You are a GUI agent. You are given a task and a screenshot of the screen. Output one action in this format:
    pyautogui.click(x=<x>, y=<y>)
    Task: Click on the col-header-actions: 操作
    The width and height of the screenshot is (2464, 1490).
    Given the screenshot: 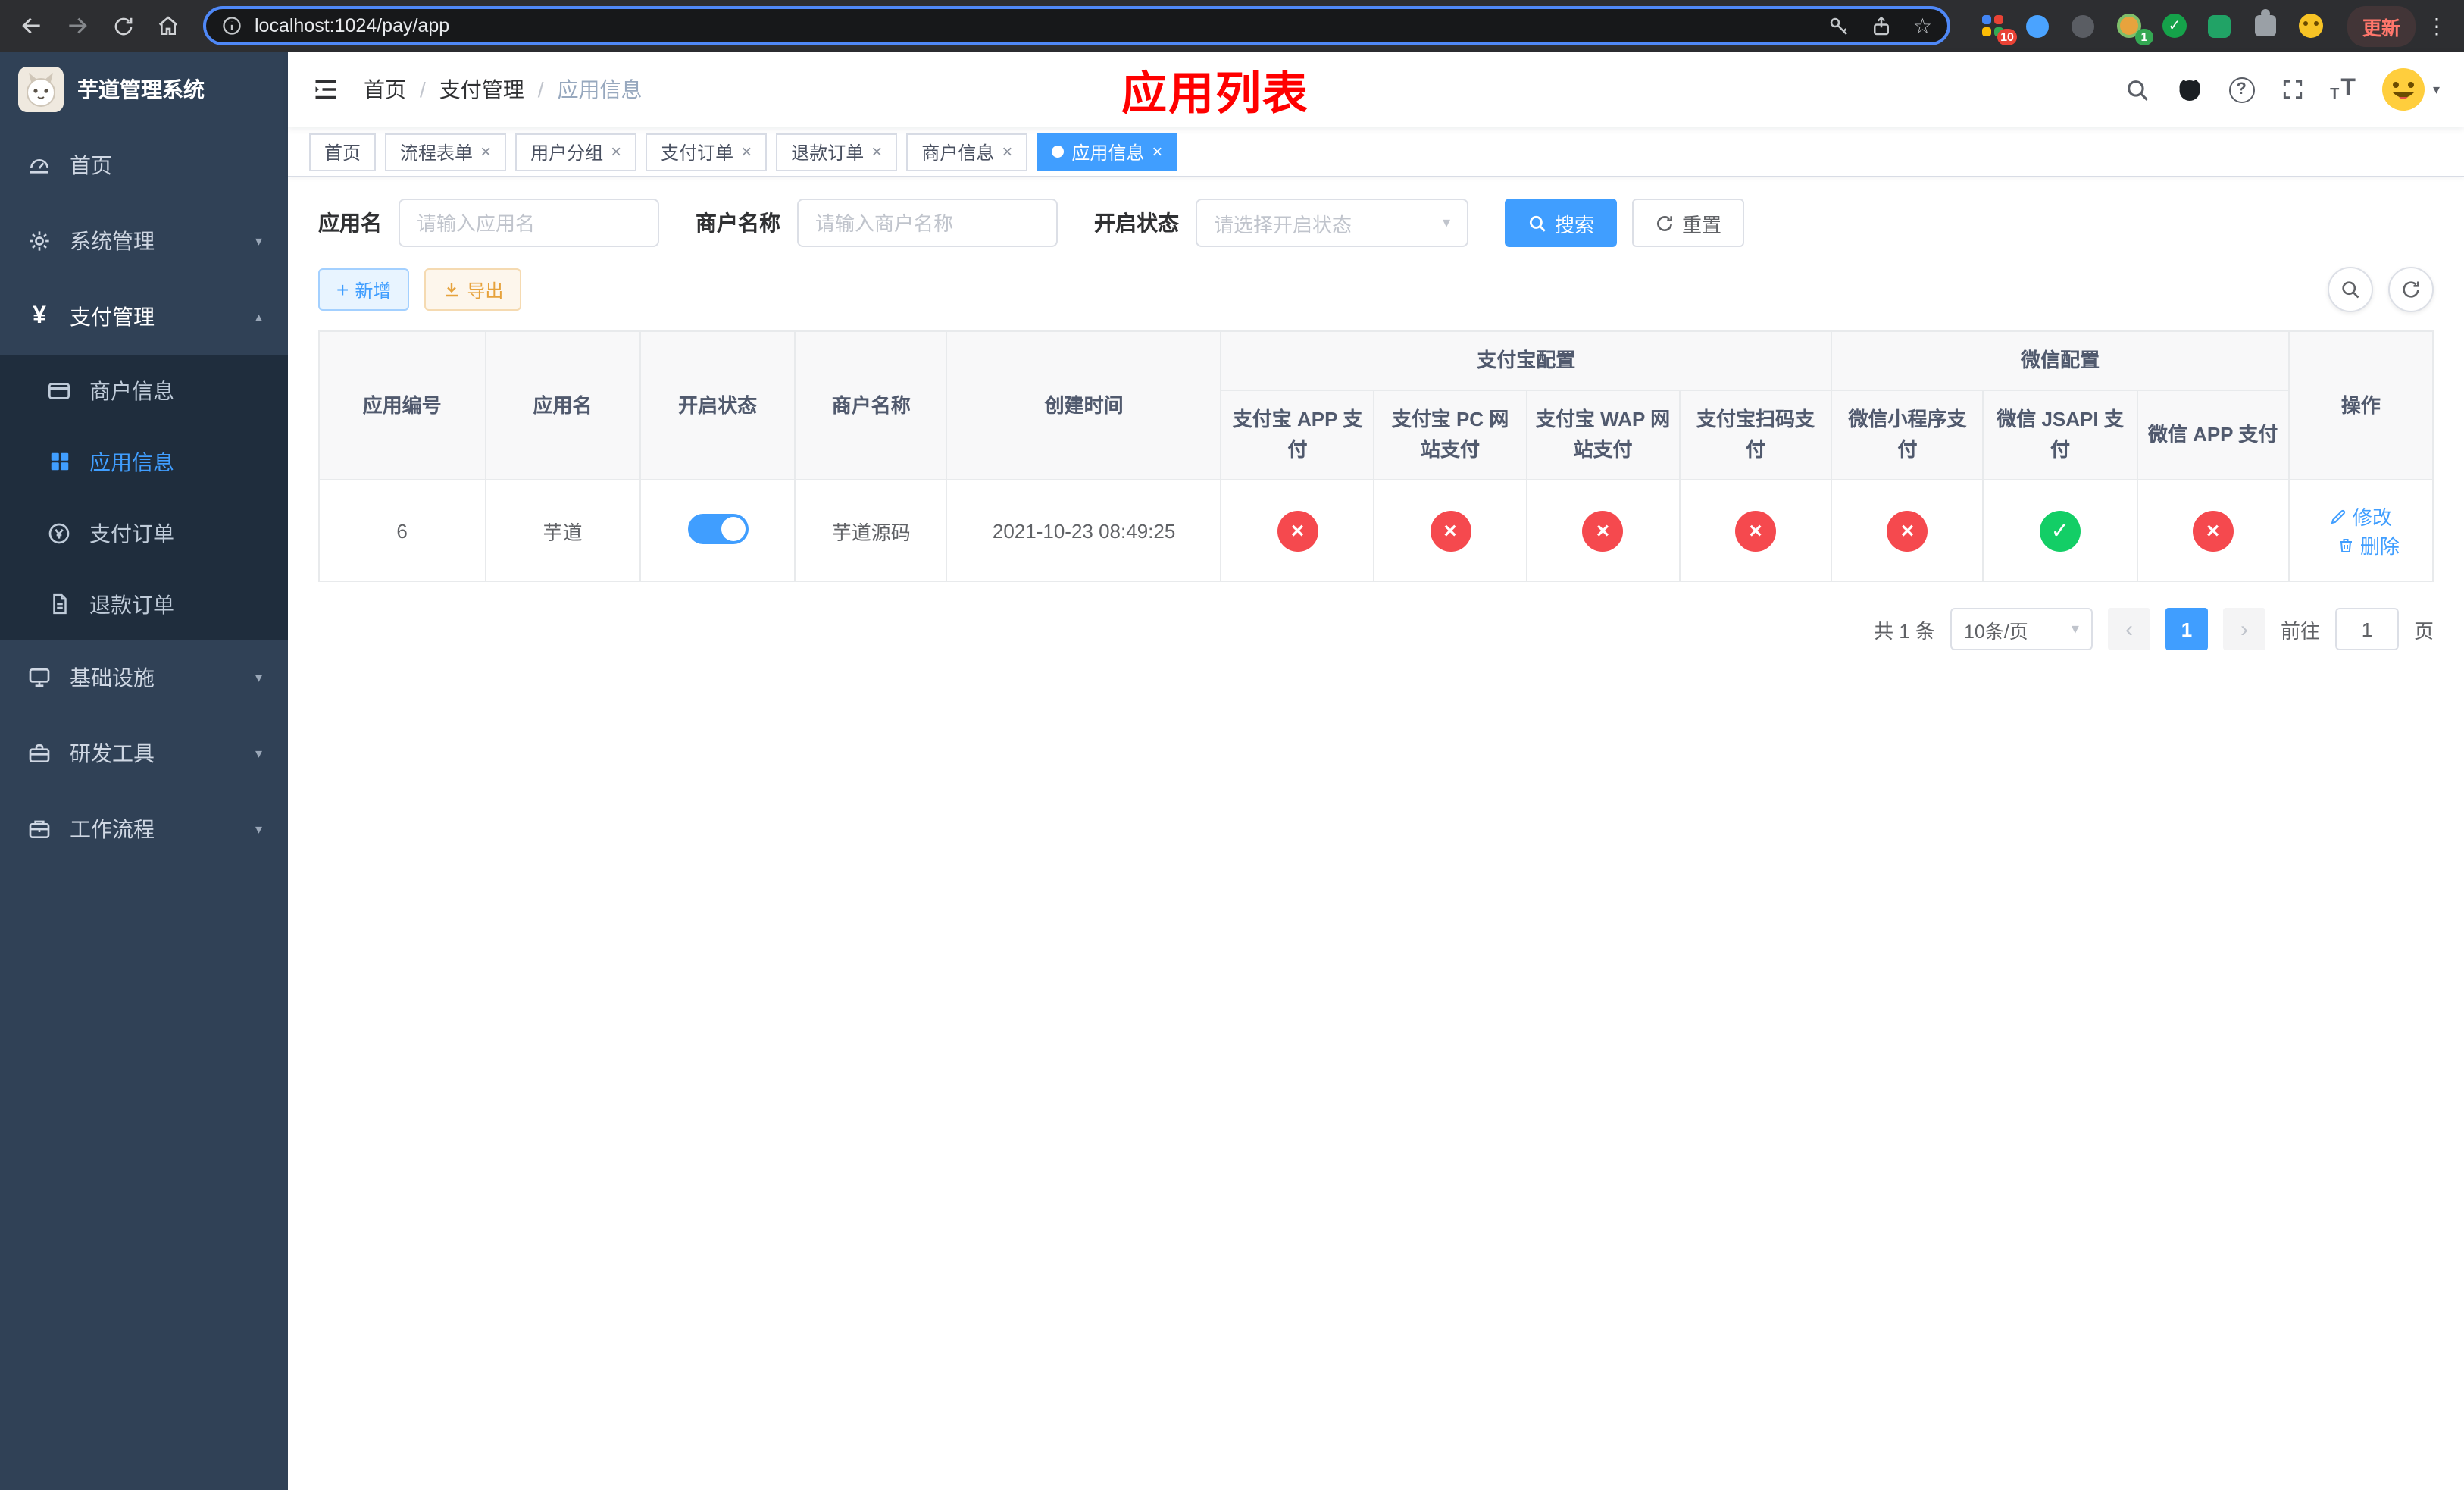 What is the action you would take?
    pyautogui.click(x=2360, y=406)
    